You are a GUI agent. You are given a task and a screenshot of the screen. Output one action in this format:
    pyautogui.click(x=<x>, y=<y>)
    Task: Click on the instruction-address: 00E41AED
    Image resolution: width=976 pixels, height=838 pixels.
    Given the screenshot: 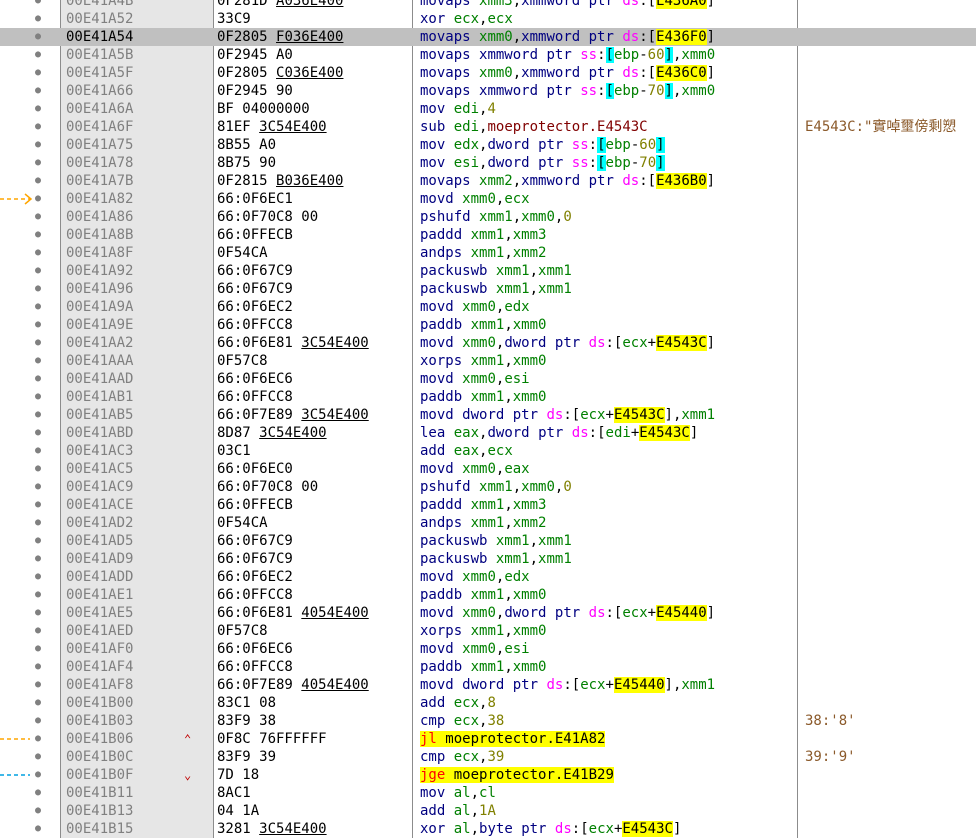 What is the action you would take?
    pyautogui.click(x=99, y=631)
    